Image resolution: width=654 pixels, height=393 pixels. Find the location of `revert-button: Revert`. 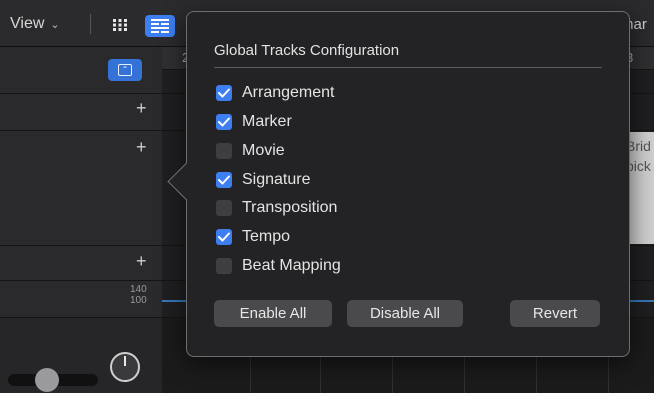

revert-button: Revert is located at coordinates (555, 313).